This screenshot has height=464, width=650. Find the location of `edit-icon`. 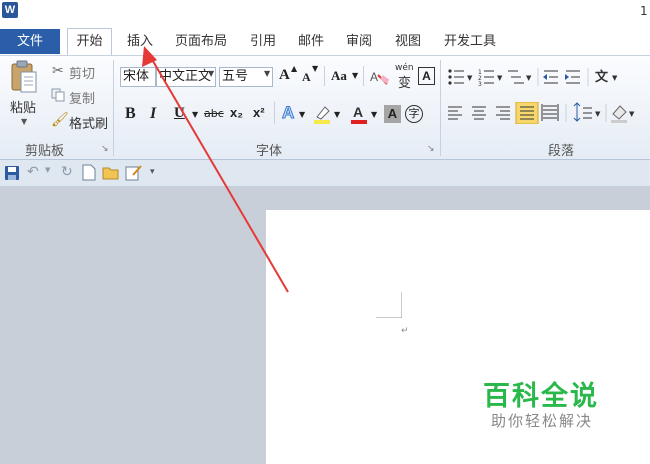

edit-icon is located at coordinates (134, 172).